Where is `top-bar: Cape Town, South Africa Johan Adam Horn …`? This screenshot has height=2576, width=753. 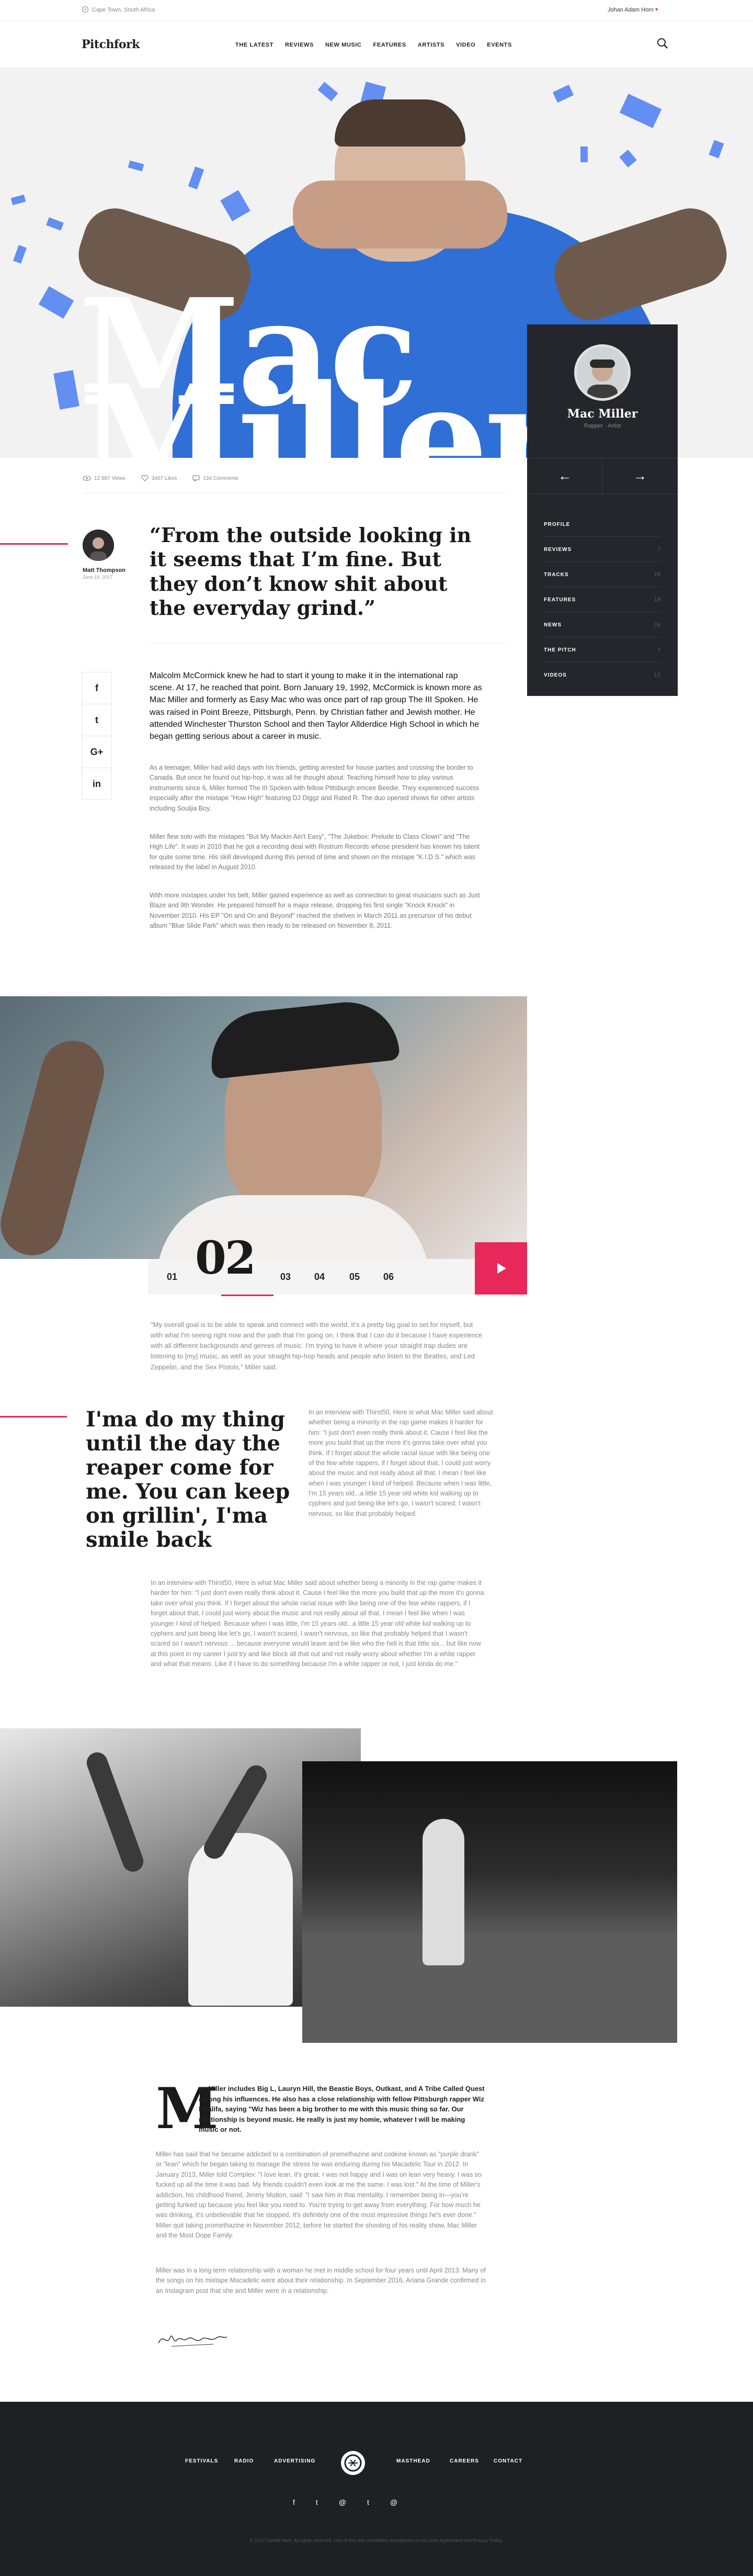
top-bar: Cape Town, South Africa Johan Adam Horn … is located at coordinates (376, 11).